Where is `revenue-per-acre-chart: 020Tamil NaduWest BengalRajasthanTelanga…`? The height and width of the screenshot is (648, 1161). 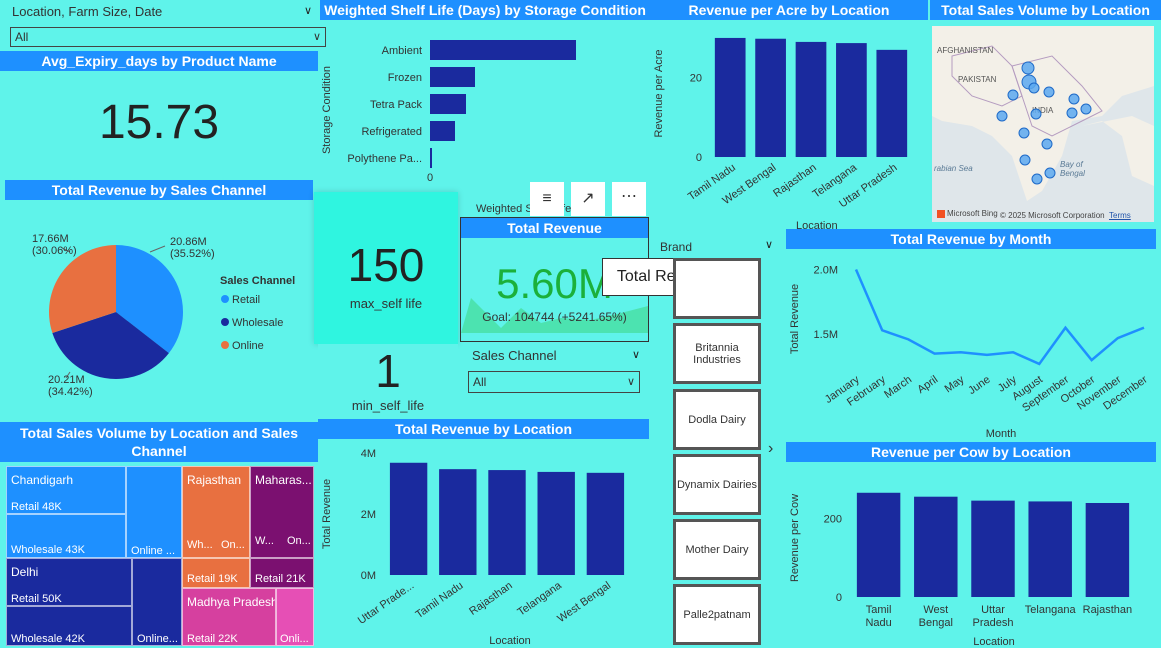 revenue-per-acre-chart: 020Tamil NaduWest BengalRajasthanTelanga… is located at coordinates (780, 134).